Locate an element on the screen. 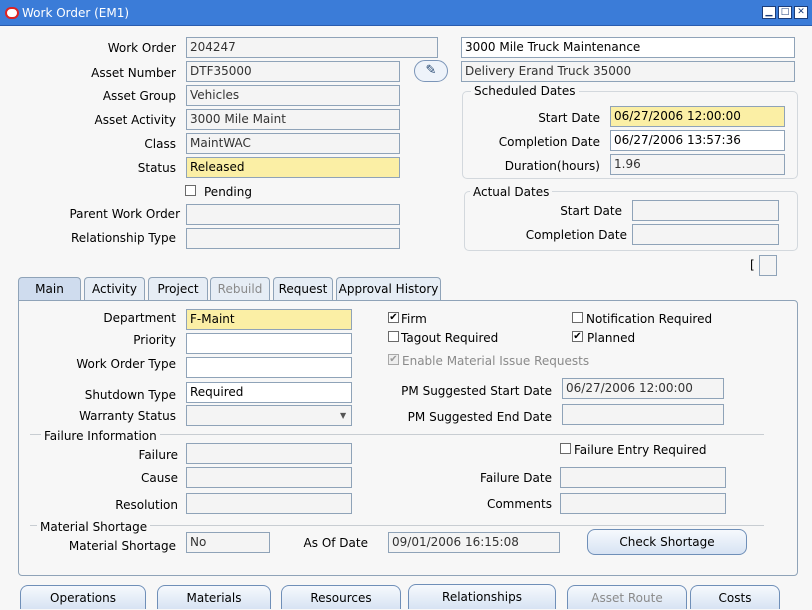 This screenshot has width=812, height=610. pending-label: Pending is located at coordinates (228, 192).